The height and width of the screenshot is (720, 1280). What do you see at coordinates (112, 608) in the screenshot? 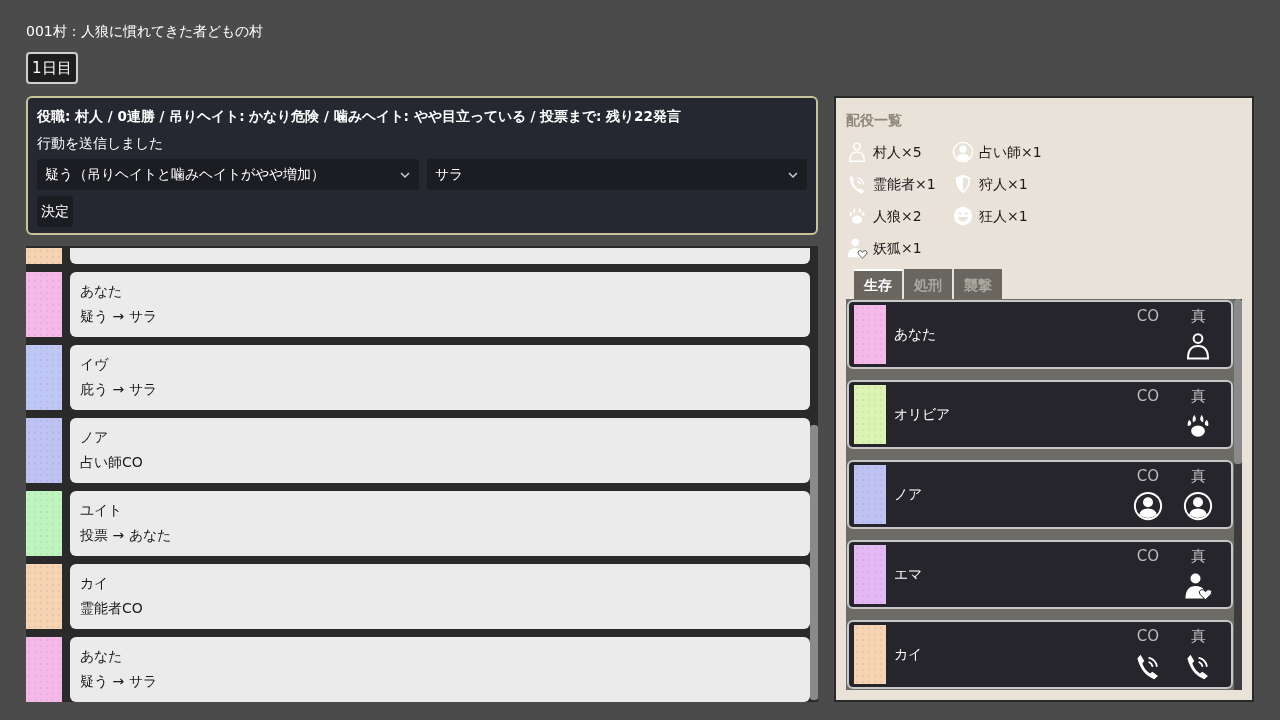
I see `message-text: 霊能者CO` at bounding box center [112, 608].